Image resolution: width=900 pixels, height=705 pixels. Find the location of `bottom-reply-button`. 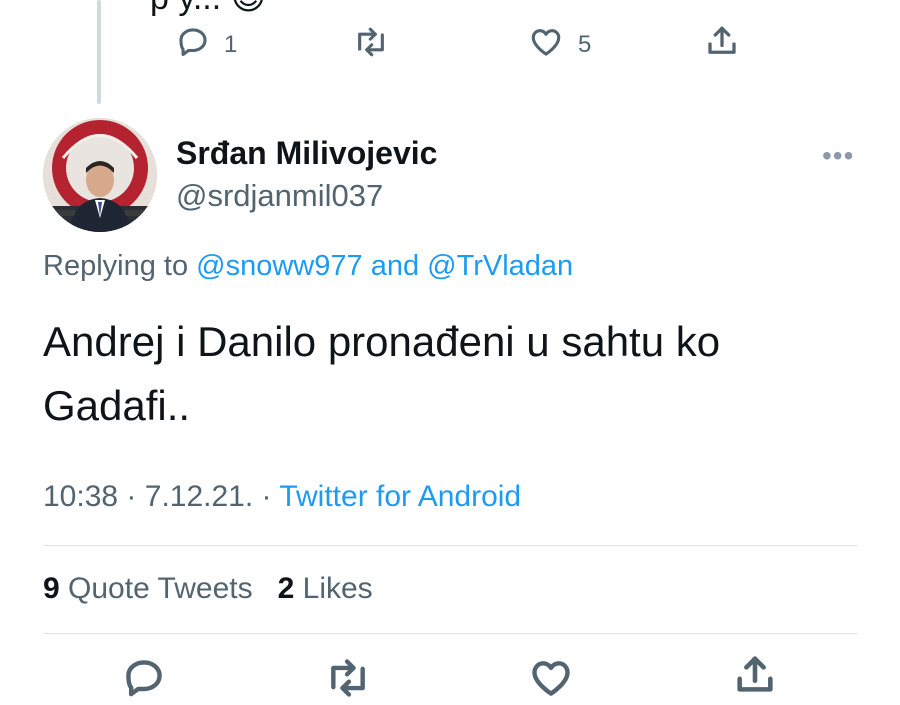

bottom-reply-button is located at coordinates (144, 680).